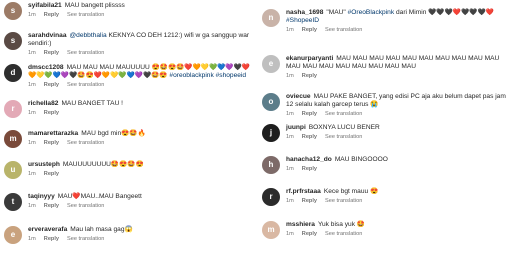 This screenshot has width=512, height=262. I want to click on comment-username: taqinyyy, so click(41, 196).